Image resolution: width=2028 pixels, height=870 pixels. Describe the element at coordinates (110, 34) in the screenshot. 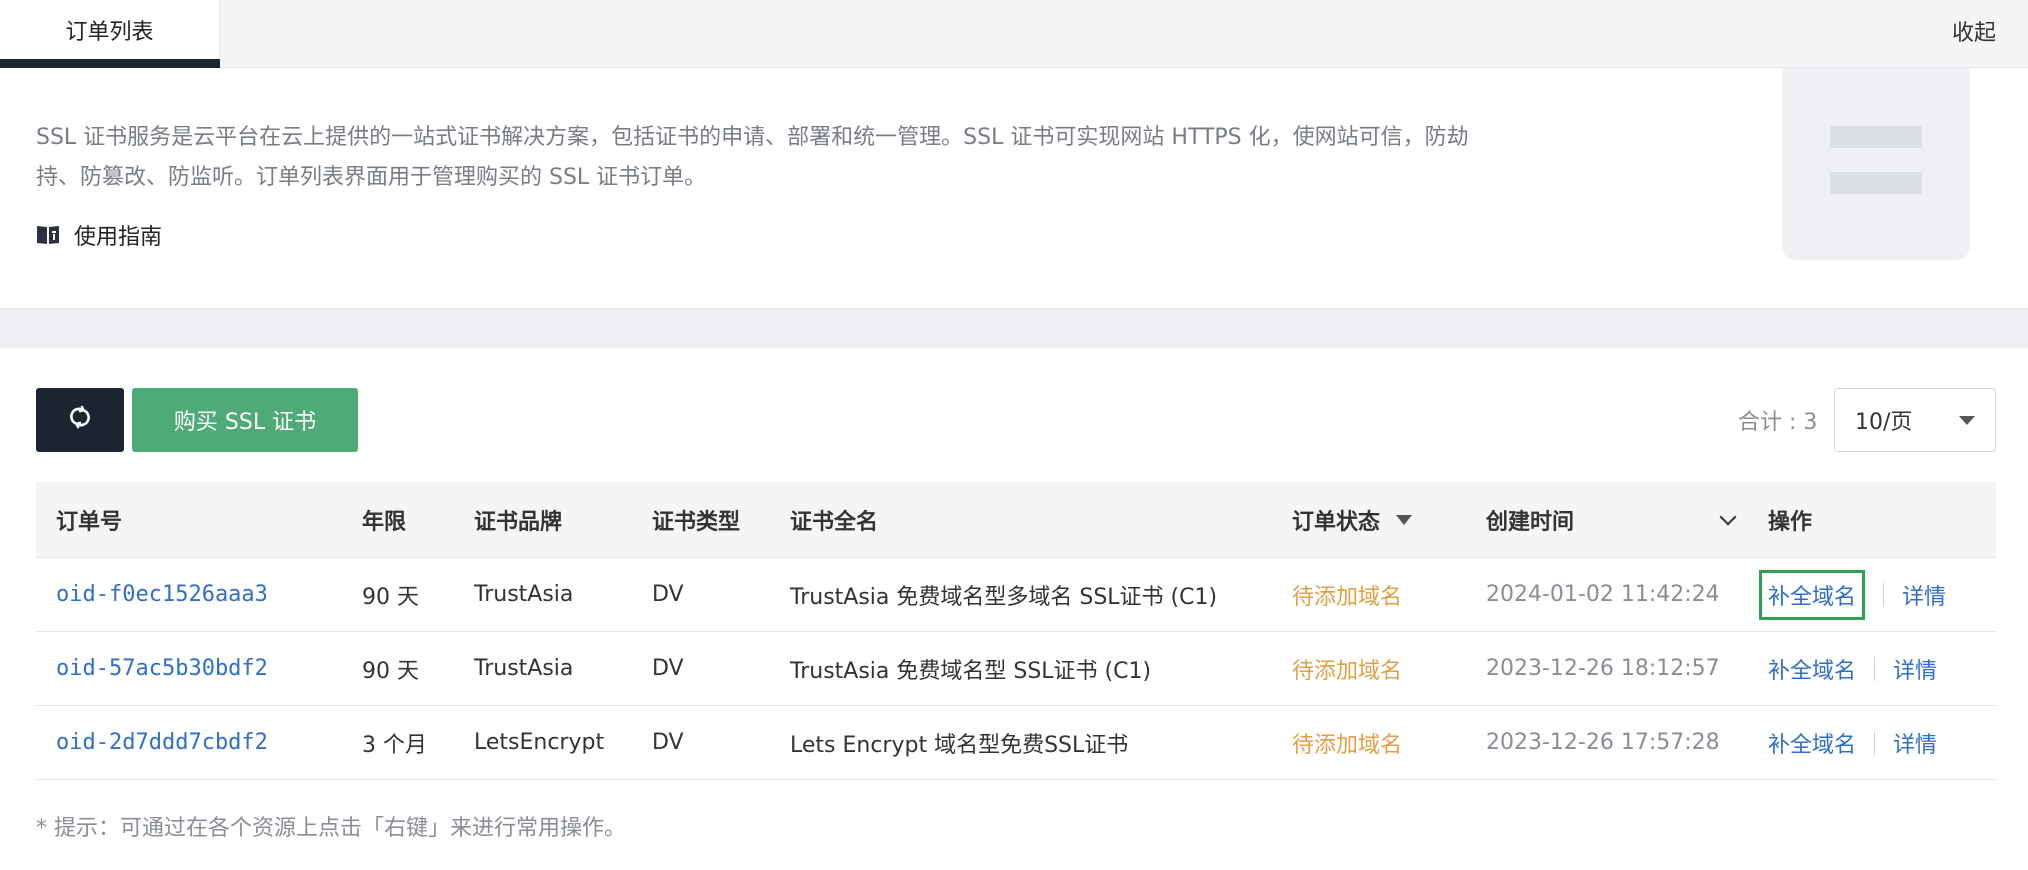

I see `tab-order-list: 订单列表` at that location.